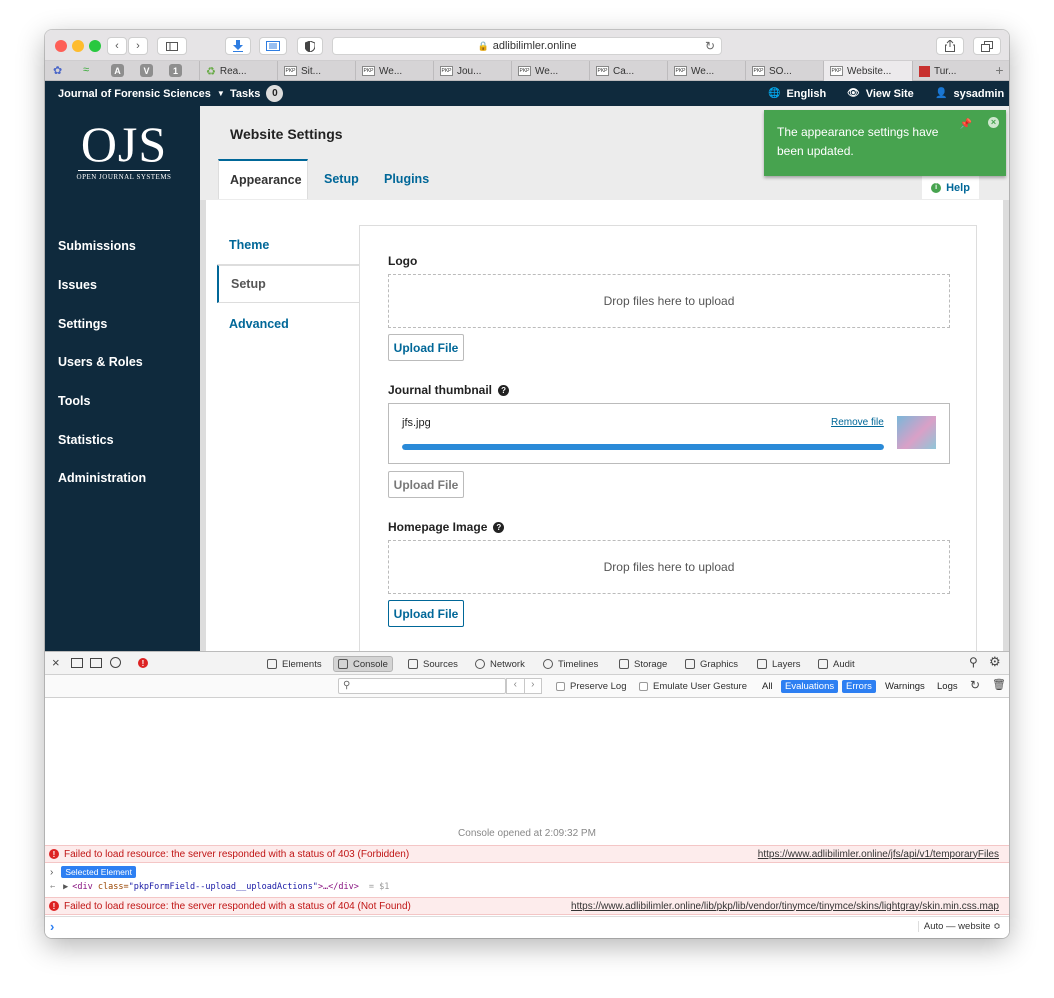 This screenshot has height=998, width=1054. Describe the element at coordinates (141, 93) in the screenshot. I see `journal-switcher: Journal of Forensic Sciences ▼` at that location.